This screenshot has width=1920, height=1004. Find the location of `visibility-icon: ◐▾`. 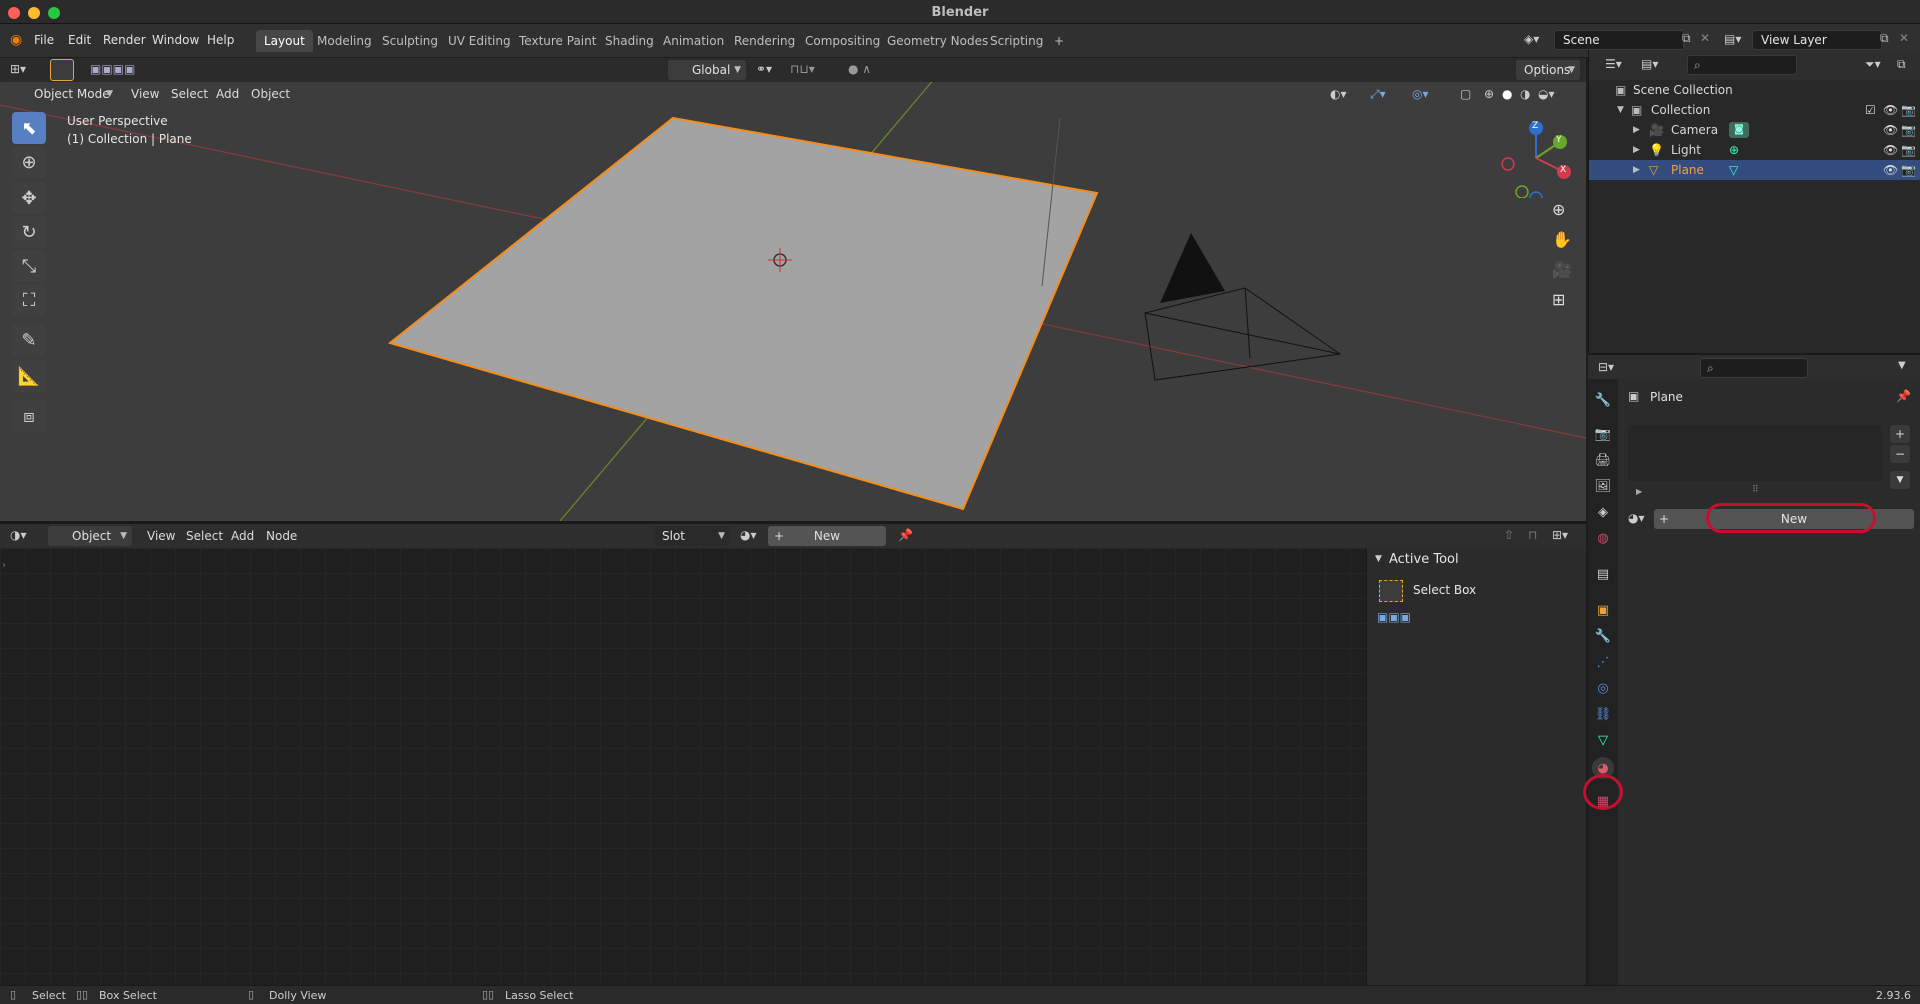

visibility-icon: ◐▾ is located at coordinates (1338, 94).